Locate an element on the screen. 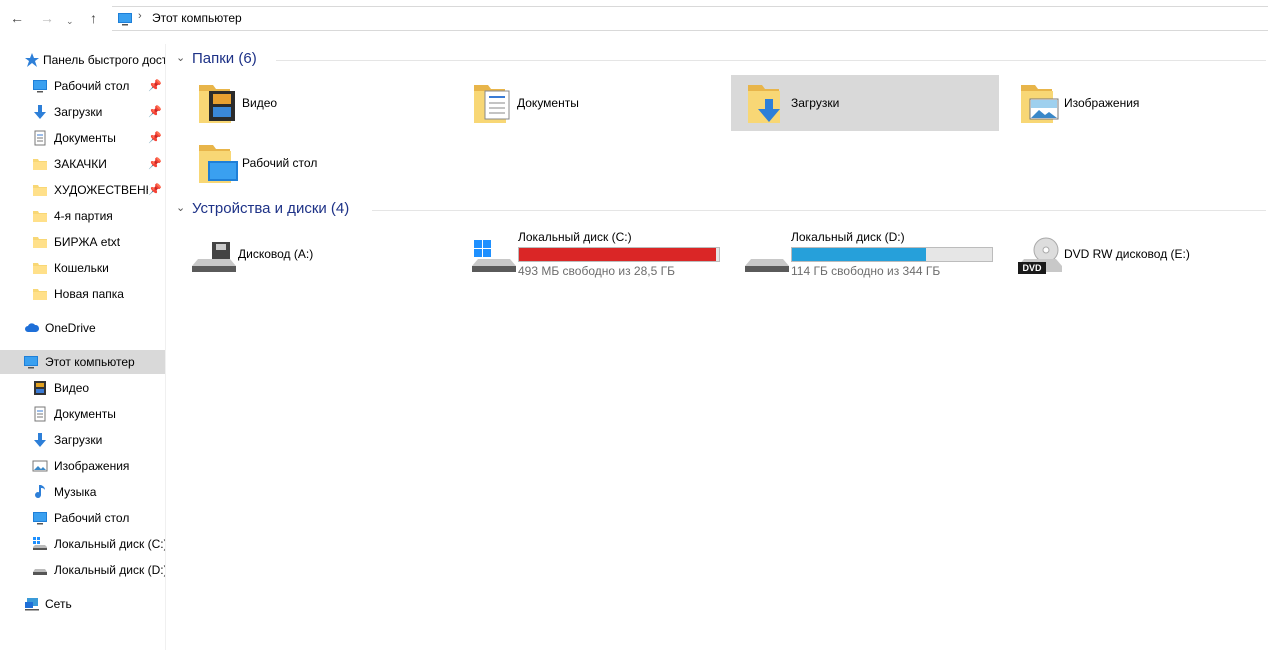 This screenshot has width=1268, height=650. sidebar-item-novaya-papka: Новая папка is located at coordinates (82, 294).